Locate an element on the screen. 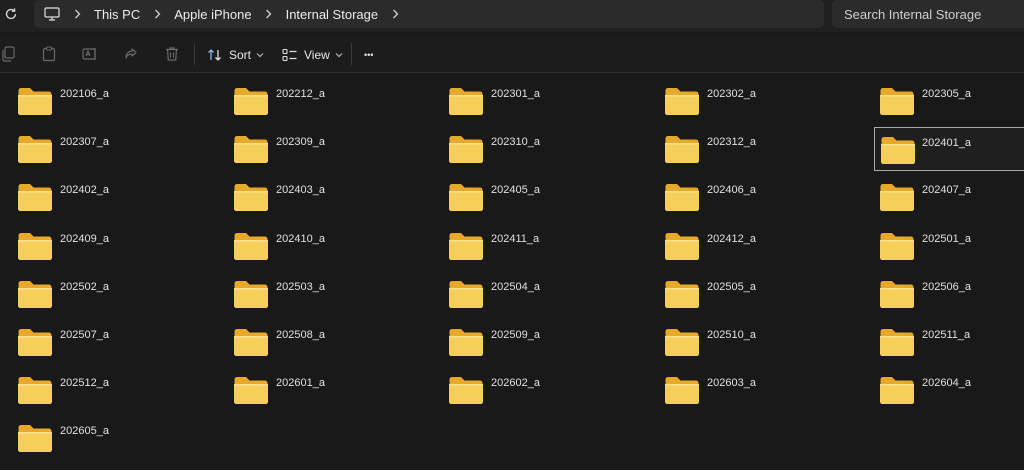 This screenshot has width=1024, height=470. folder-name: 202509_a is located at coordinates (515, 335).